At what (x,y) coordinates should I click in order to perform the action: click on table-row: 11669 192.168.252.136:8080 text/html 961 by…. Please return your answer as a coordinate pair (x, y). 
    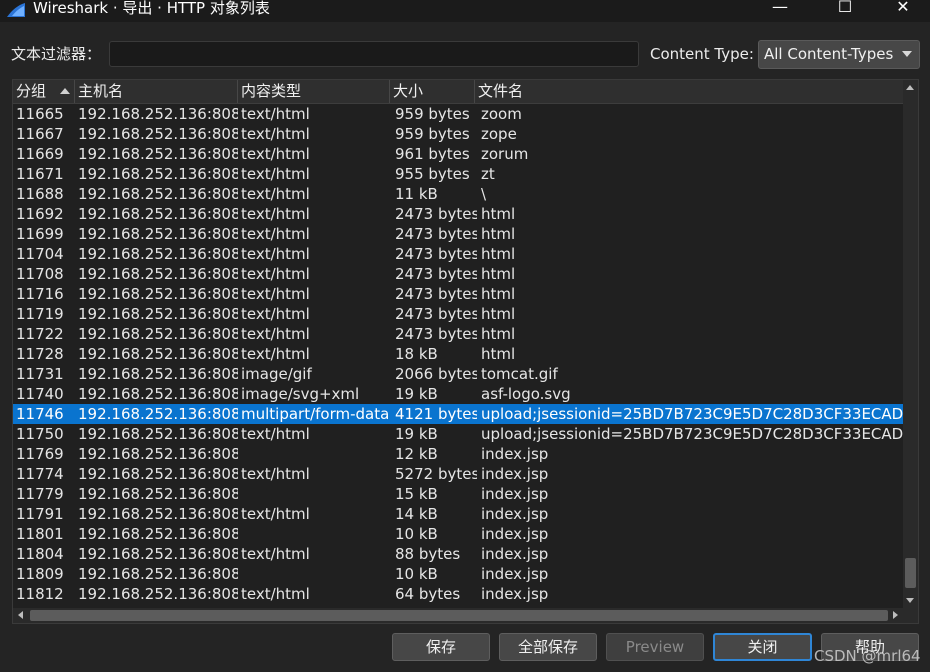
    Looking at the image, I should click on (458, 154).